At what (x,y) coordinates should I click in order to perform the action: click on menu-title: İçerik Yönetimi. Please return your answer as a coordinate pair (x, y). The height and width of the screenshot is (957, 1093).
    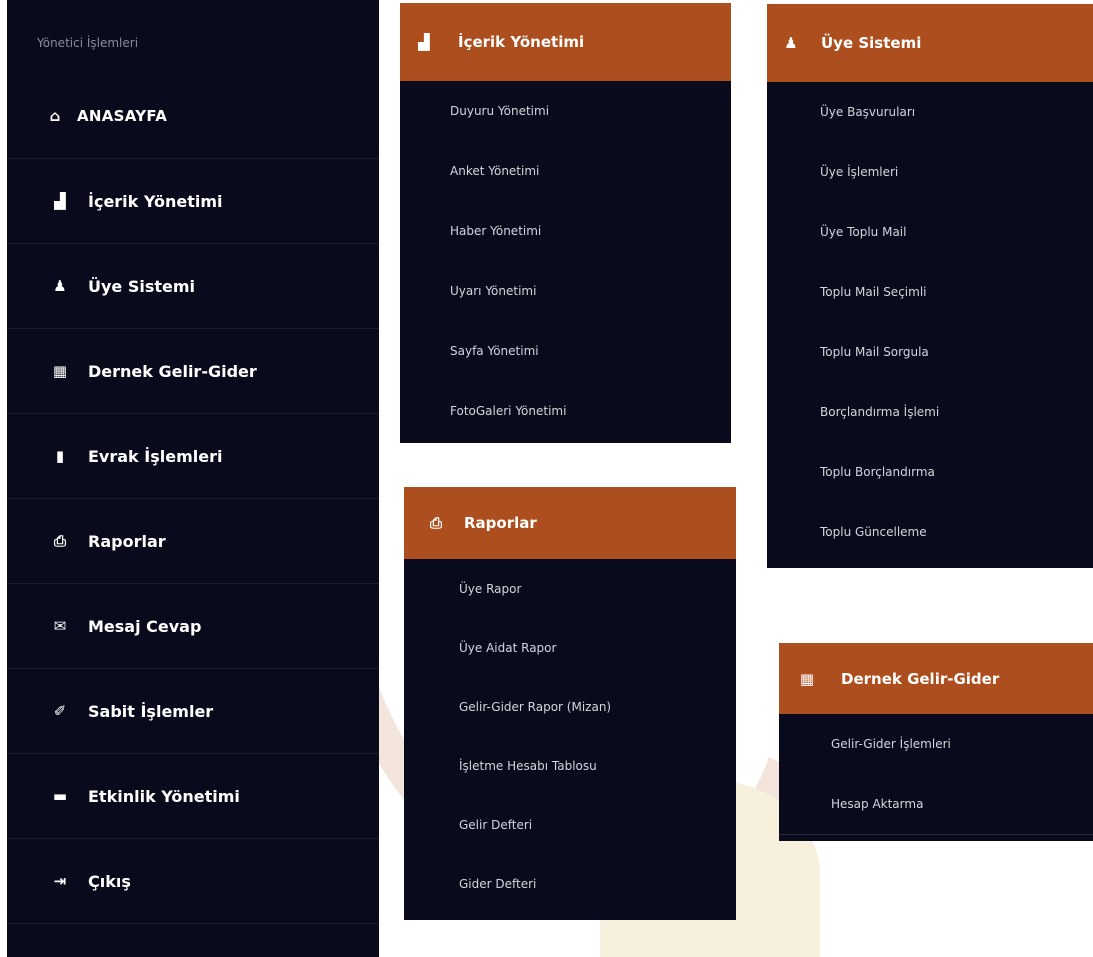
    Looking at the image, I should click on (521, 42).